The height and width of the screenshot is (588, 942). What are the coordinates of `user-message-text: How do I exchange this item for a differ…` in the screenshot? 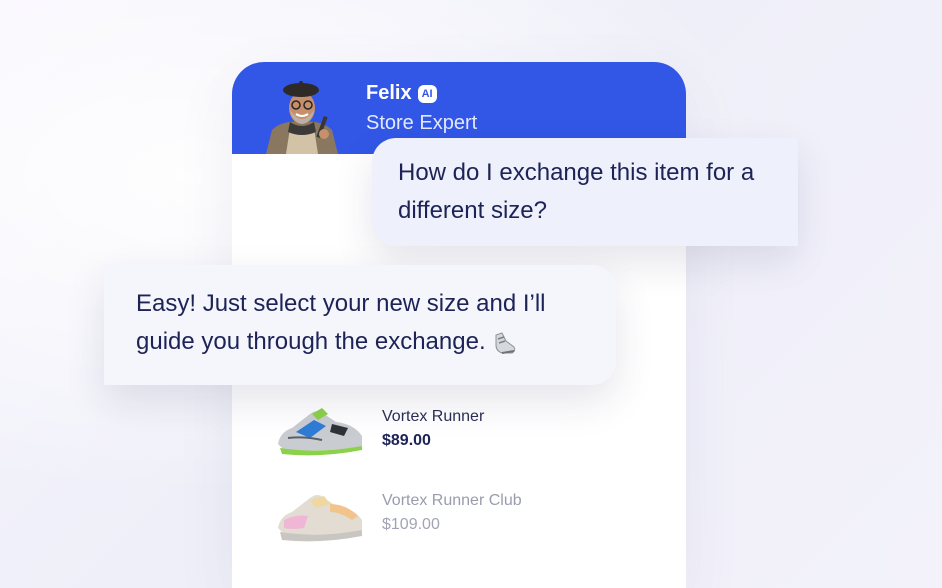 It's located at (576, 191).